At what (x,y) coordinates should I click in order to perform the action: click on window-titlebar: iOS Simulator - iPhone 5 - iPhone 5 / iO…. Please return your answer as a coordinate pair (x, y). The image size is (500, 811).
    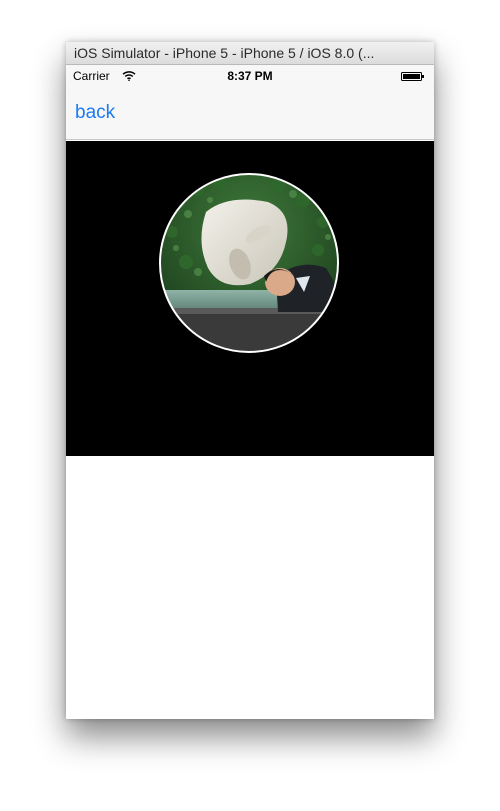
    Looking at the image, I should click on (250, 53).